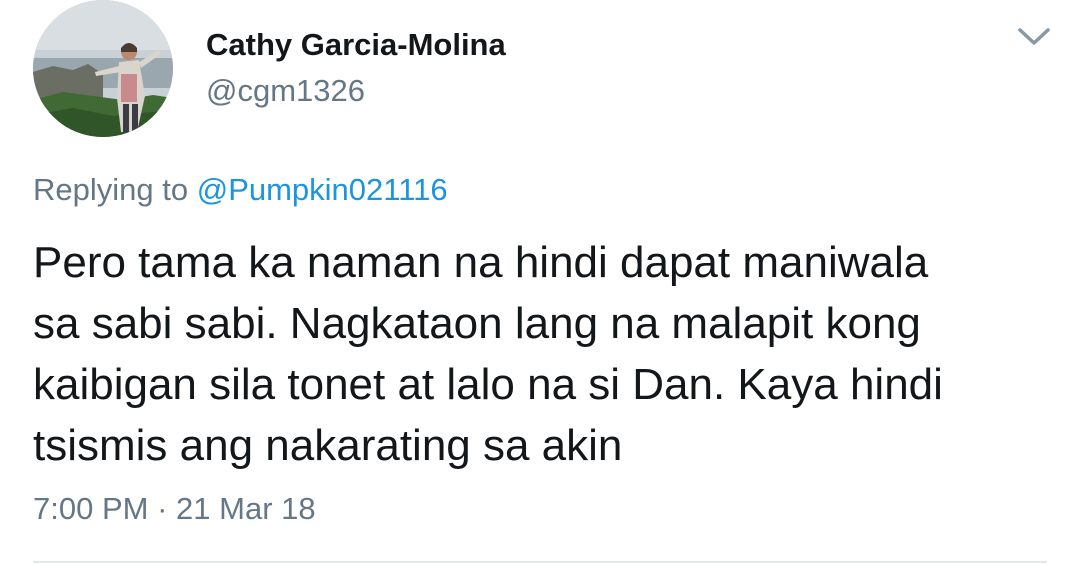 This screenshot has height=564, width=1080. What do you see at coordinates (91, 508) in the screenshot?
I see `tweet-time: 7:00 PM` at bounding box center [91, 508].